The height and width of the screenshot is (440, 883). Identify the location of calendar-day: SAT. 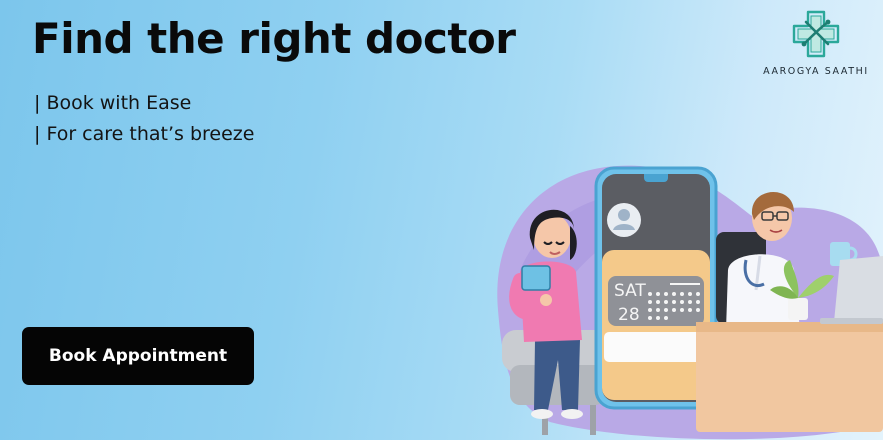
(630, 291).